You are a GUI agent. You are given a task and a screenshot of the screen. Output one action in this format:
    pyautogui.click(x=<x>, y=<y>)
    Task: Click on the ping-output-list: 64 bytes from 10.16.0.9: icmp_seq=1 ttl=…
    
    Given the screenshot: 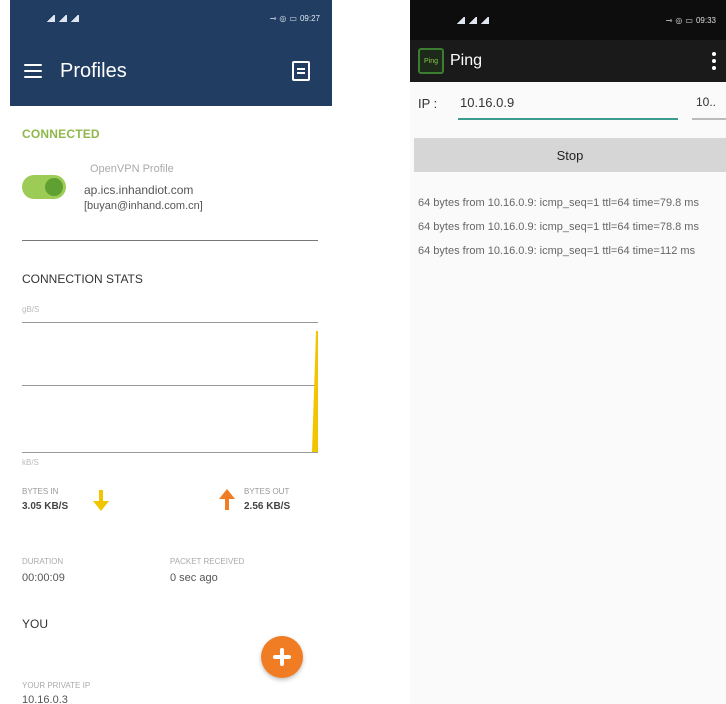 What is the action you would take?
    pyautogui.click(x=567, y=232)
    